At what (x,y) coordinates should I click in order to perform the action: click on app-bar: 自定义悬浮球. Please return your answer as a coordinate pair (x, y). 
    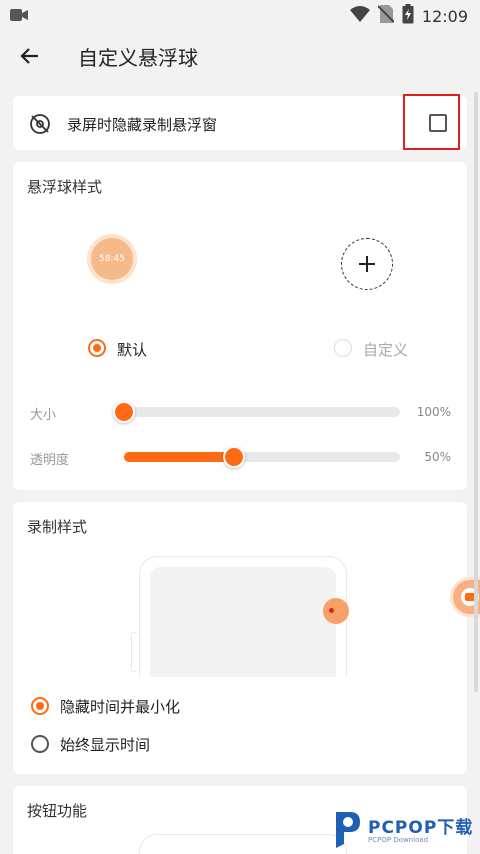
    Looking at the image, I should click on (240, 56).